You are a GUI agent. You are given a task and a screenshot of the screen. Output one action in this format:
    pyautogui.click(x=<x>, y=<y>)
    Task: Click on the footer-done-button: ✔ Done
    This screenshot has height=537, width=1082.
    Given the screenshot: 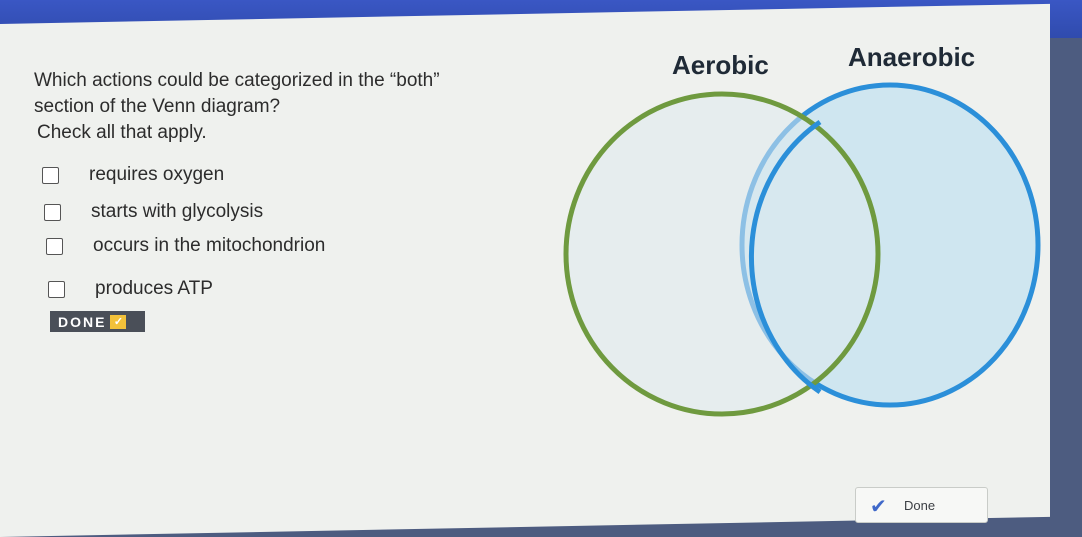 What is the action you would take?
    pyautogui.click(x=921, y=505)
    